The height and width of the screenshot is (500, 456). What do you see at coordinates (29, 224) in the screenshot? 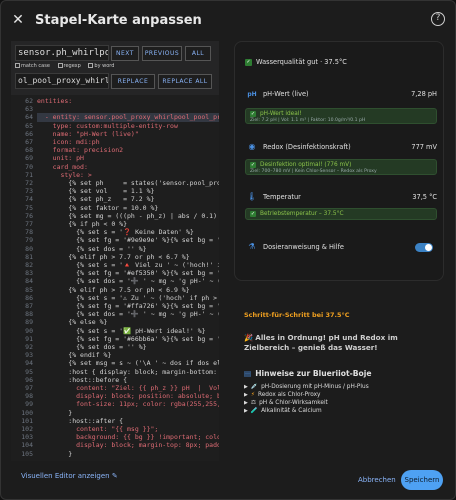
I see `line-number: 77` at bounding box center [29, 224].